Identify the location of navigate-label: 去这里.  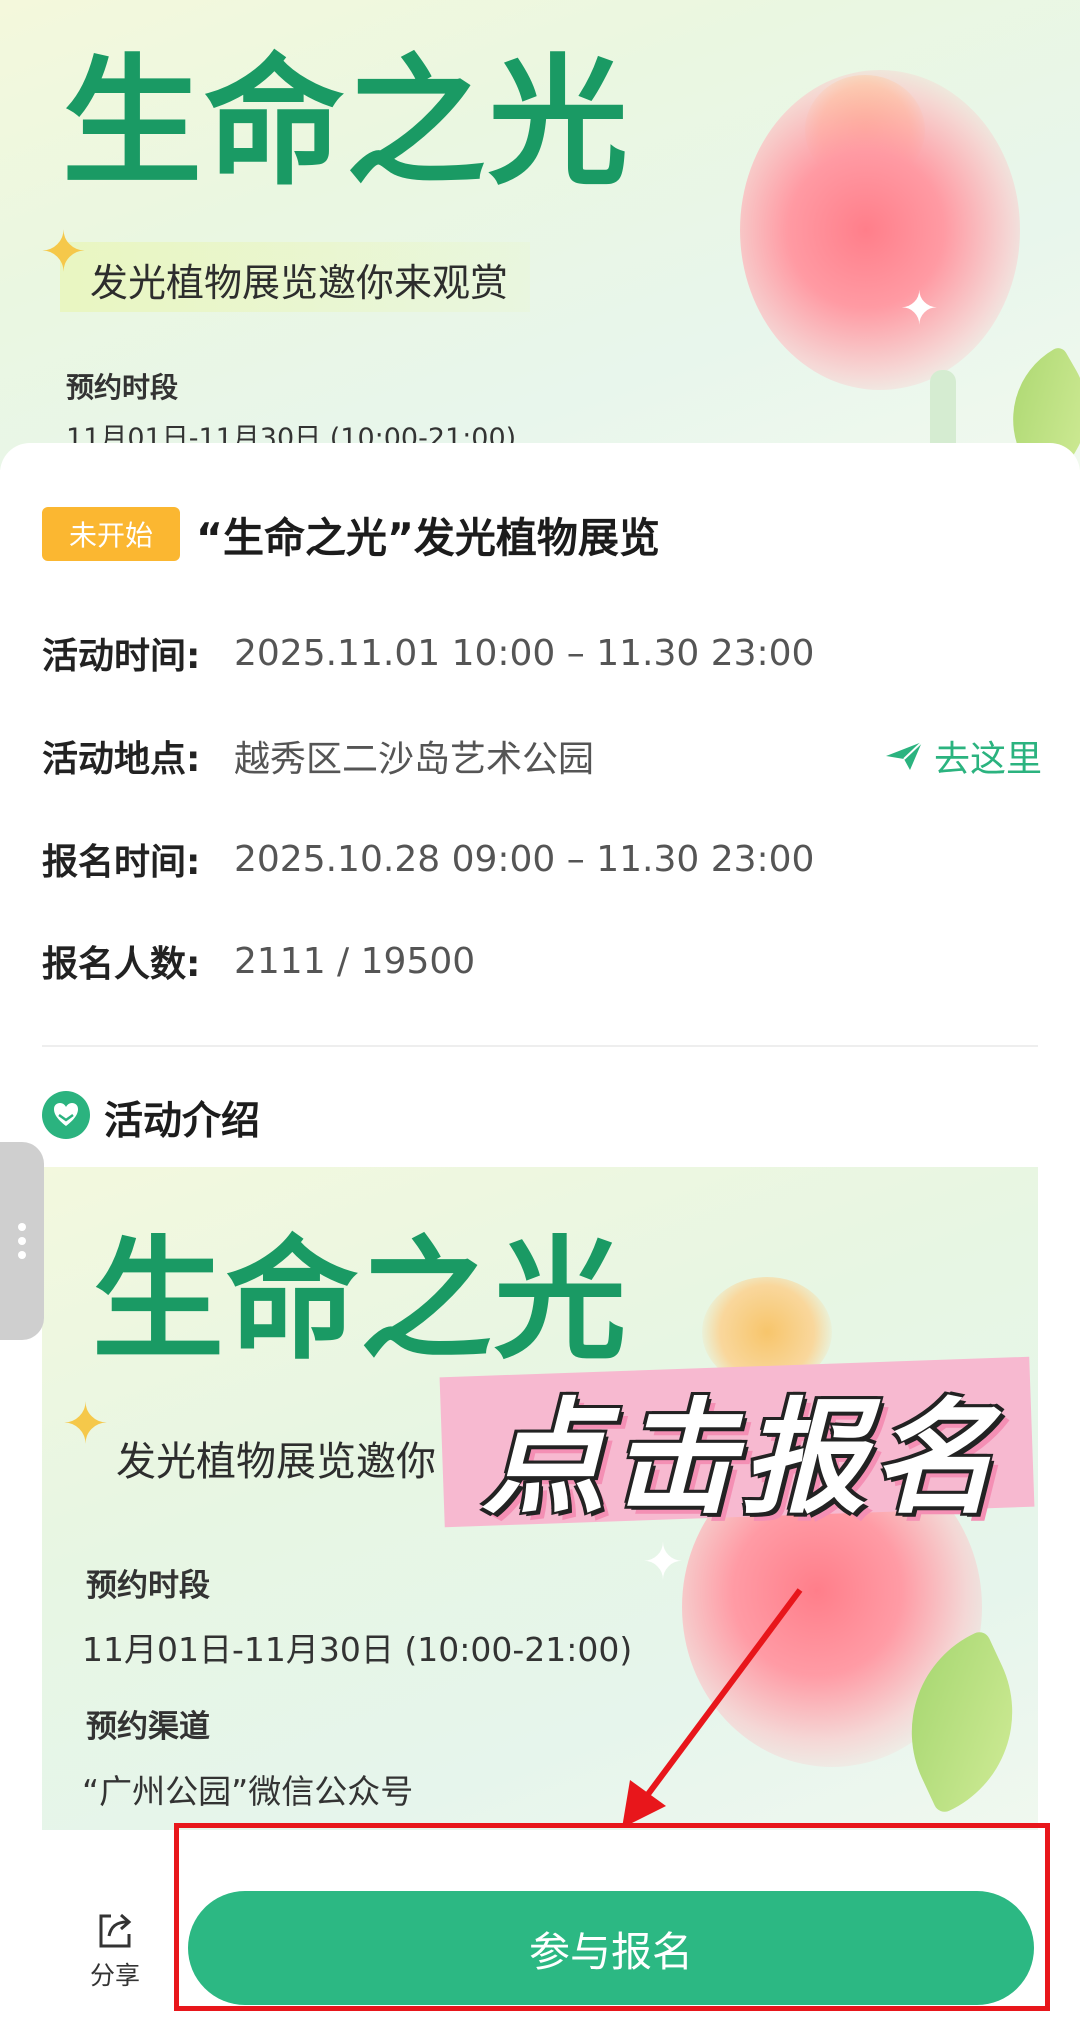
(987, 759).